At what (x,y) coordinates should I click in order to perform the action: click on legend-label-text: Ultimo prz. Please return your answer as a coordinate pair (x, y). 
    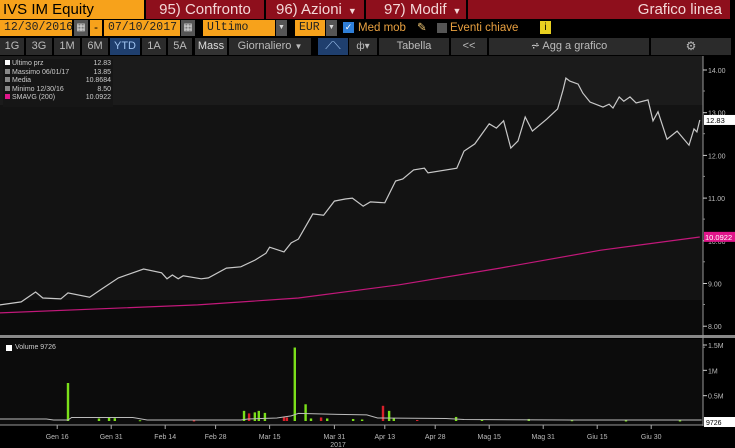
    Looking at the image, I should click on (28, 63).